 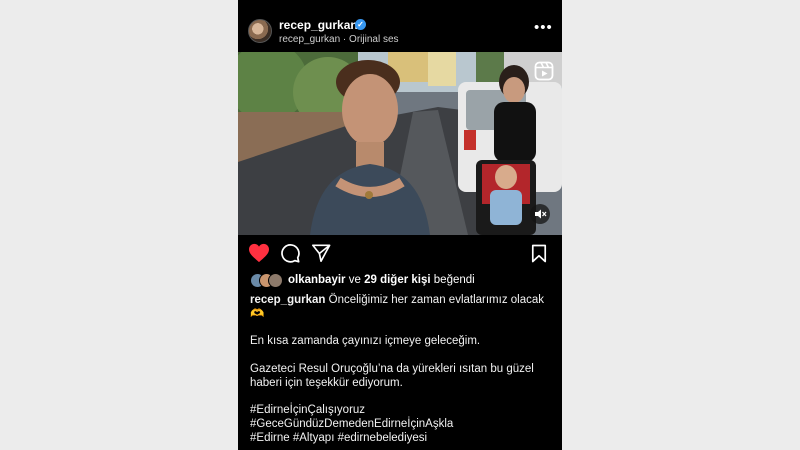 What do you see at coordinates (321, 253) in the screenshot?
I see `share-icon` at bounding box center [321, 253].